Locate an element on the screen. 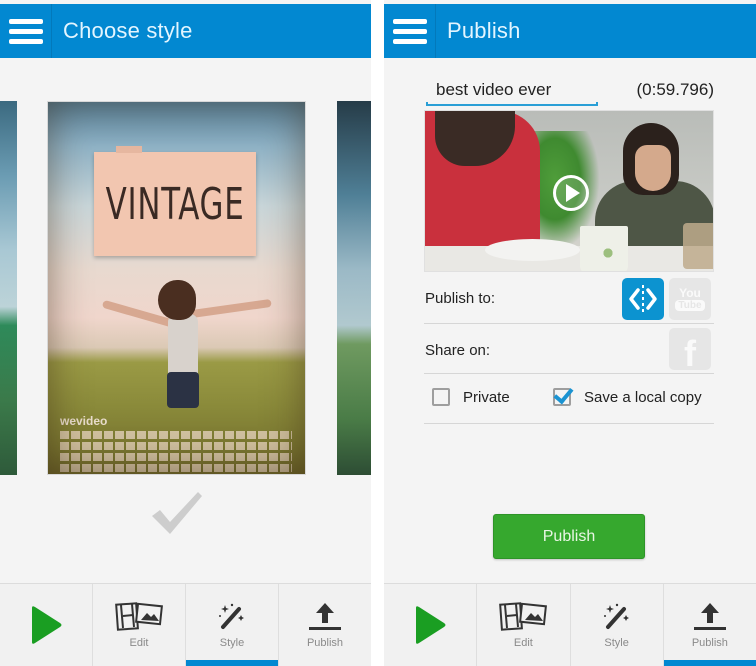  publish-to-label: Publish to: is located at coordinates (460, 298).